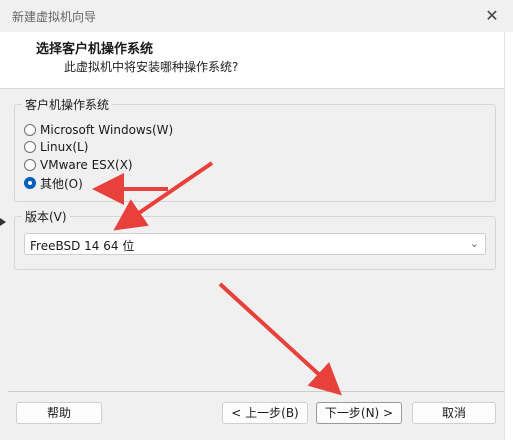 The height and width of the screenshot is (440, 513). What do you see at coordinates (95, 49) in the screenshot?
I see `page-title: 选择客户机操作系统` at bounding box center [95, 49].